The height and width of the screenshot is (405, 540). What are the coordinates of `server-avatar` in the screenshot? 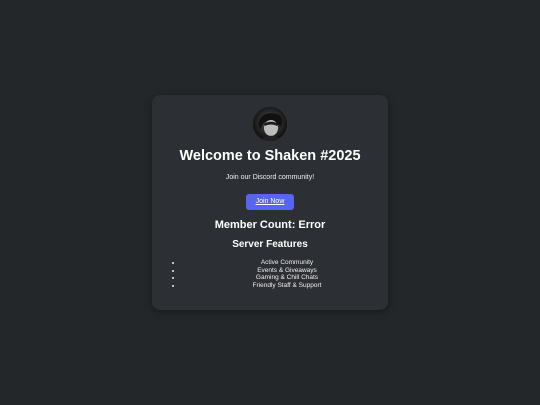 It's located at (270, 124).